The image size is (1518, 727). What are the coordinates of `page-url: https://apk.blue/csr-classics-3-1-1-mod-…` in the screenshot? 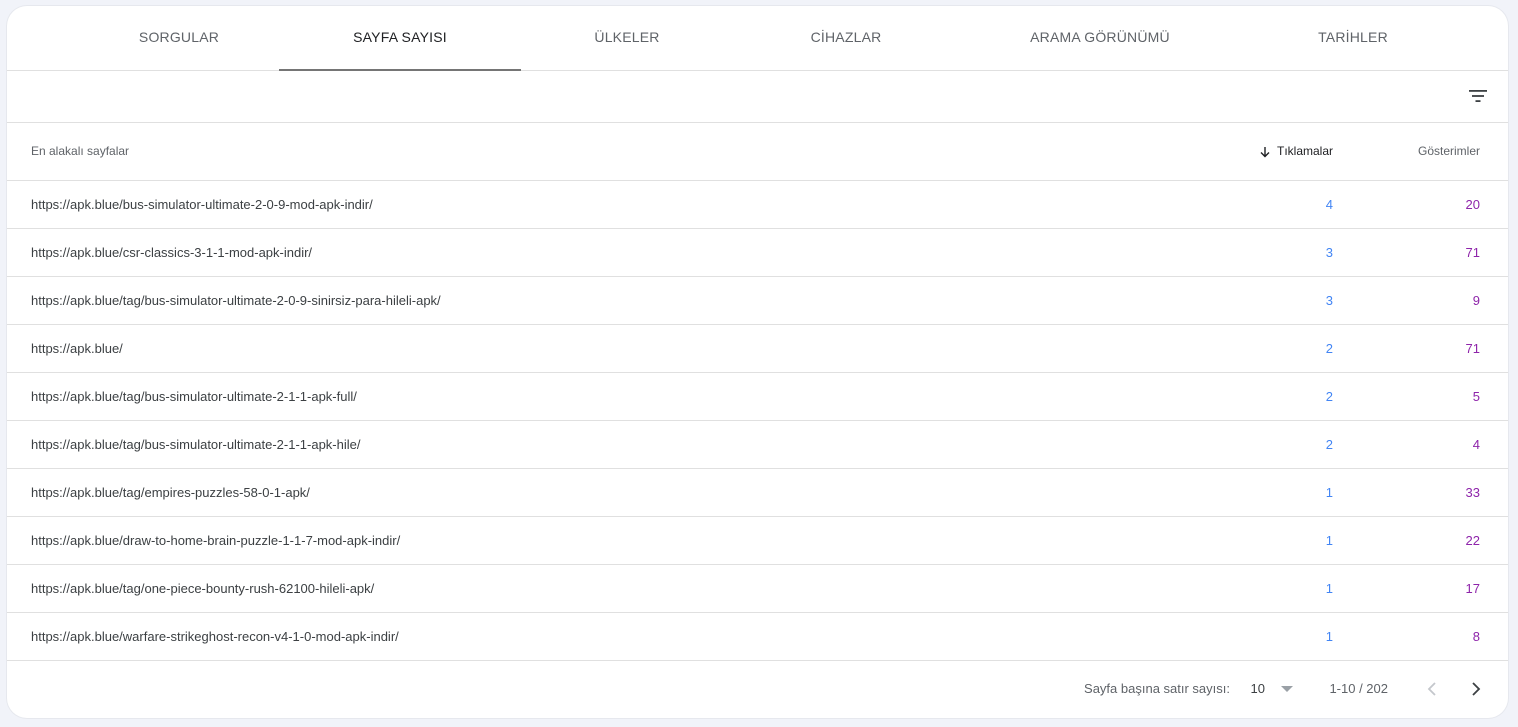 It's located at (172, 252).